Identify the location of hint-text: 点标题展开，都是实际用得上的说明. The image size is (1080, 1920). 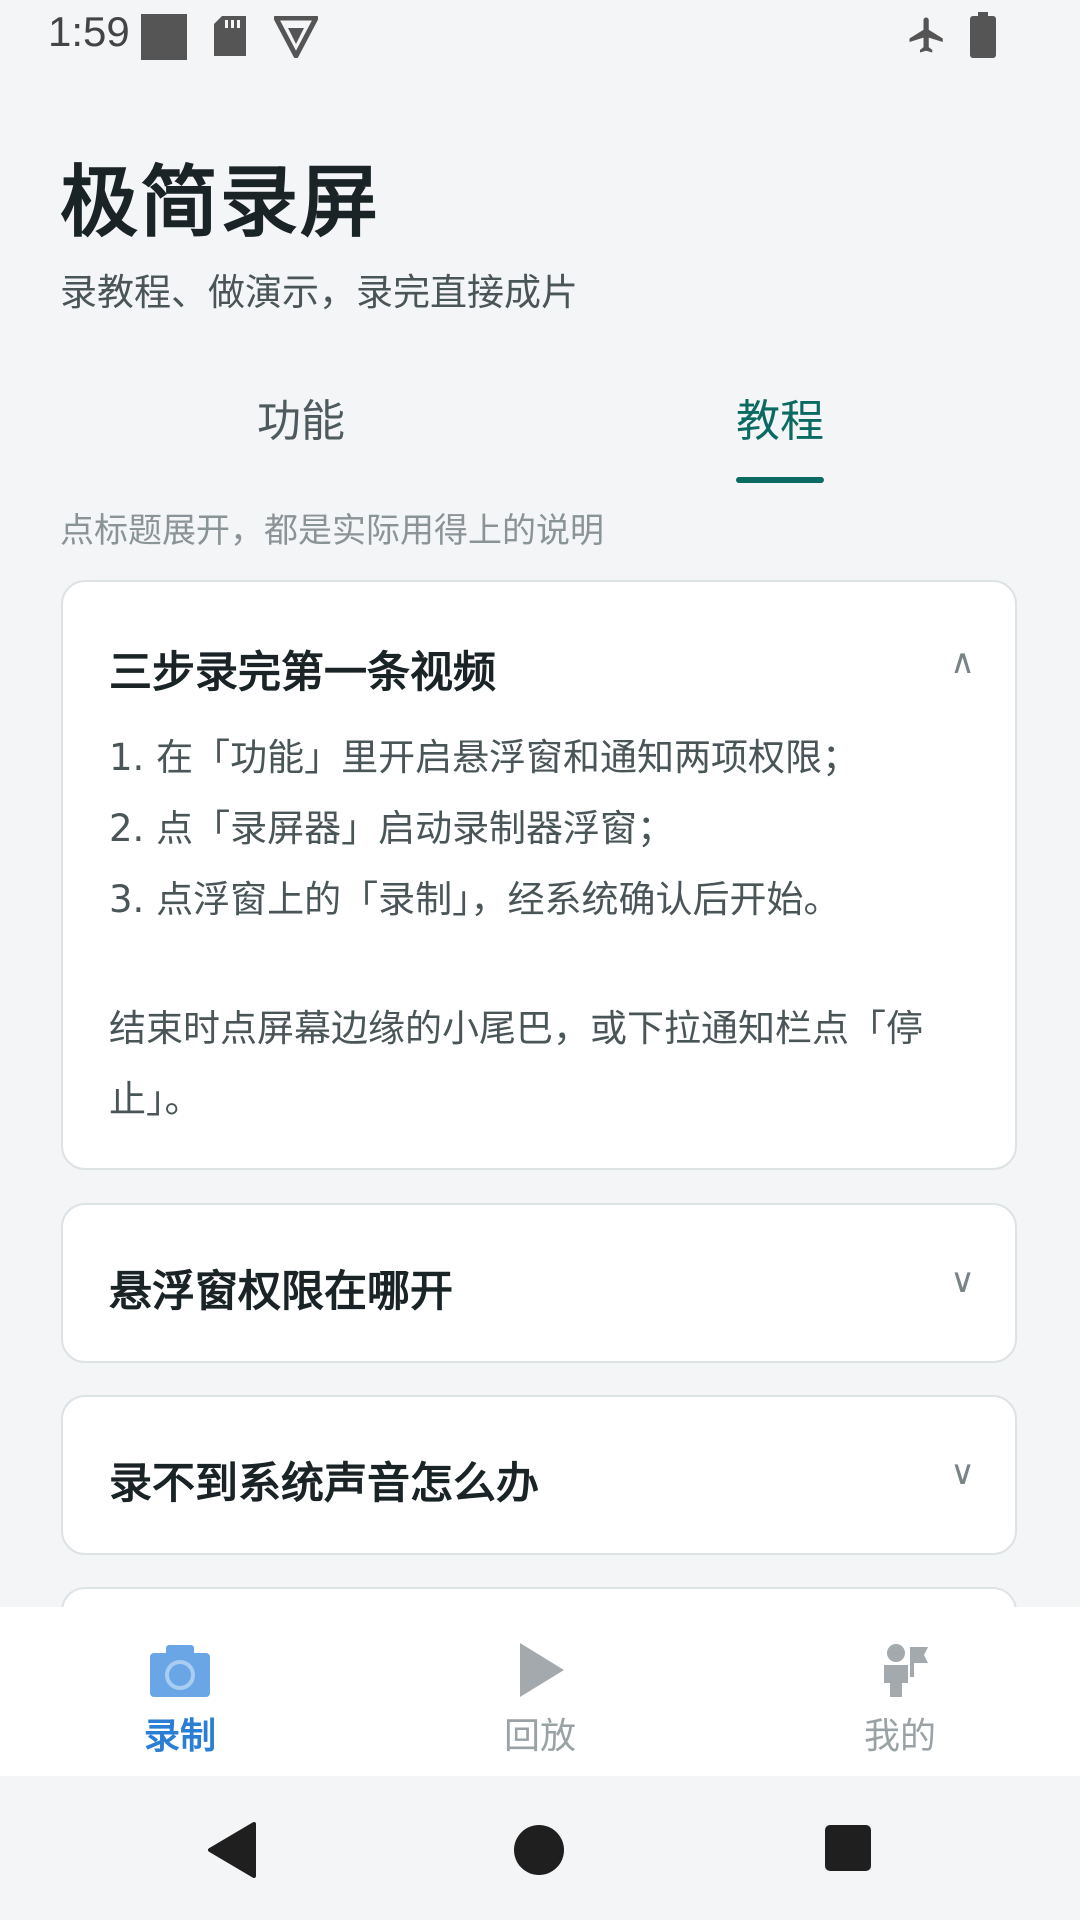
(332, 531).